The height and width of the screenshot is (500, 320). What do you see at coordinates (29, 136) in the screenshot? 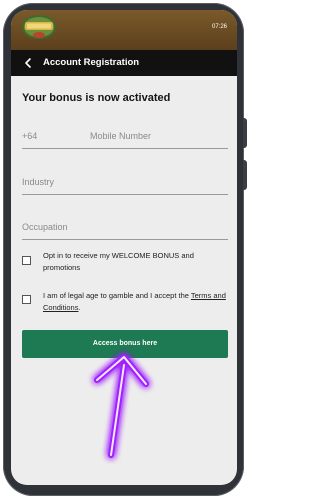
I see `phone-prefix: +64` at bounding box center [29, 136].